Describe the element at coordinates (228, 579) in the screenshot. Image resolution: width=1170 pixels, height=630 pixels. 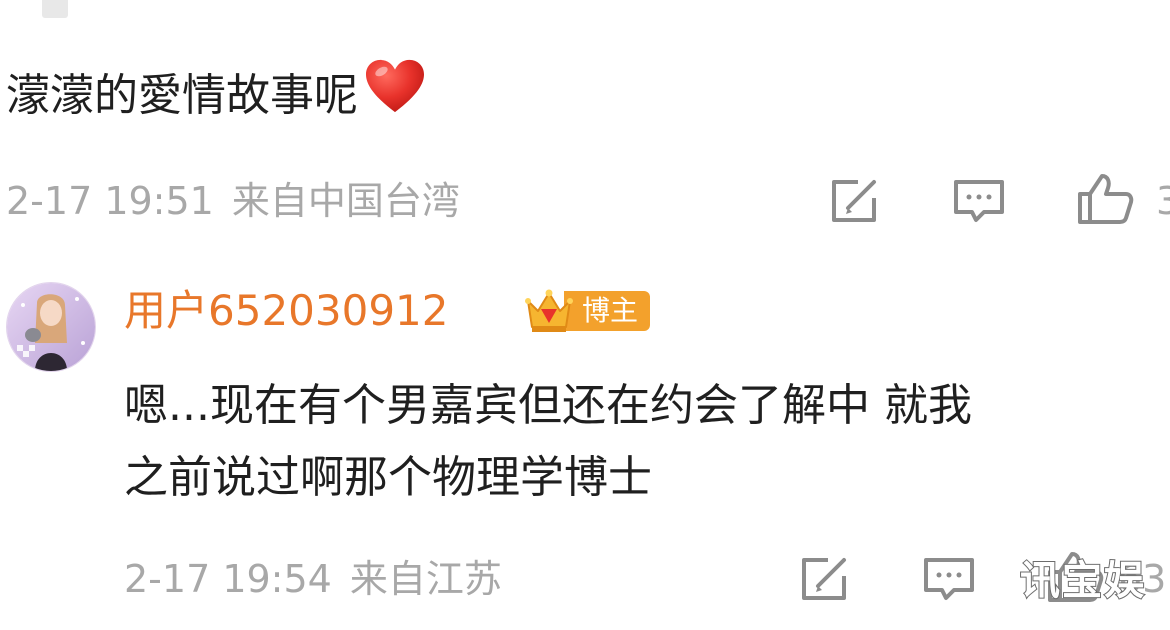
I see `reply-time: 2-17 19:54` at that location.